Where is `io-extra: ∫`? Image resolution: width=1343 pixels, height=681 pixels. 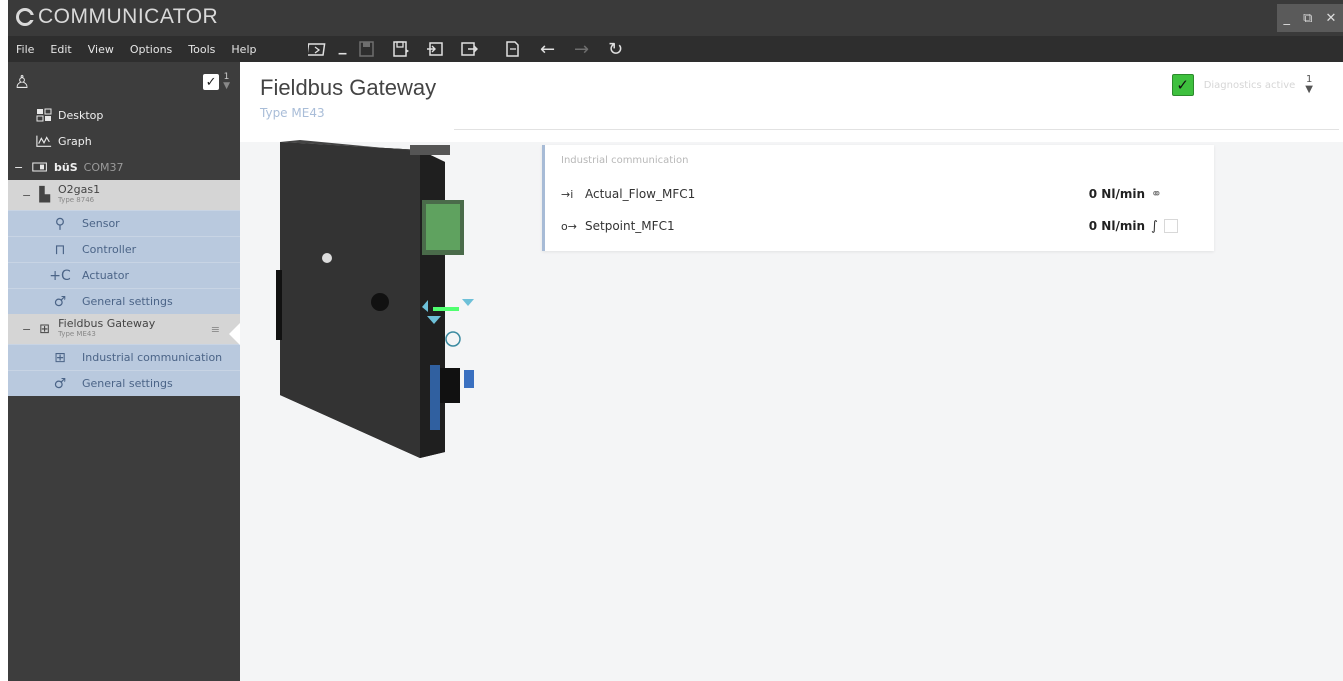 io-extra: ∫ is located at coordinates (1176, 226).